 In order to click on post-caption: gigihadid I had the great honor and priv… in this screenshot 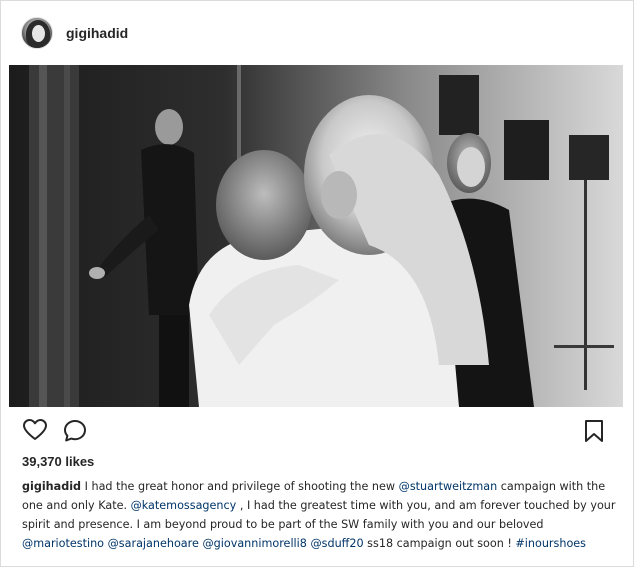, I will do `click(322, 515)`.